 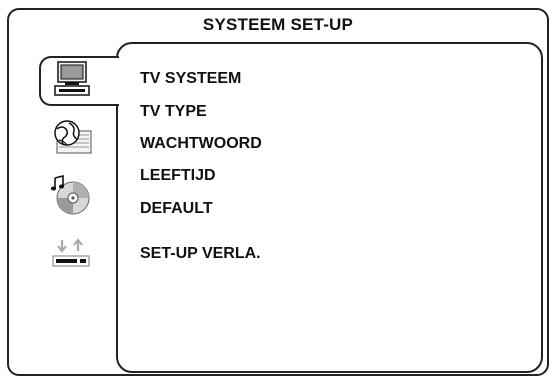 What do you see at coordinates (278, 24) in the screenshot?
I see `page-title: SYSTEEM SET-UP` at bounding box center [278, 24].